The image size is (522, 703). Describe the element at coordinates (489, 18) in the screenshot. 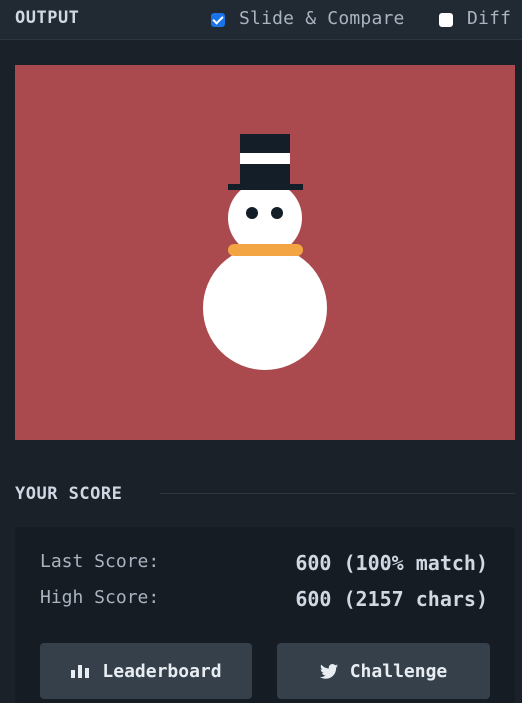

I see `diff-label: Diff` at that location.